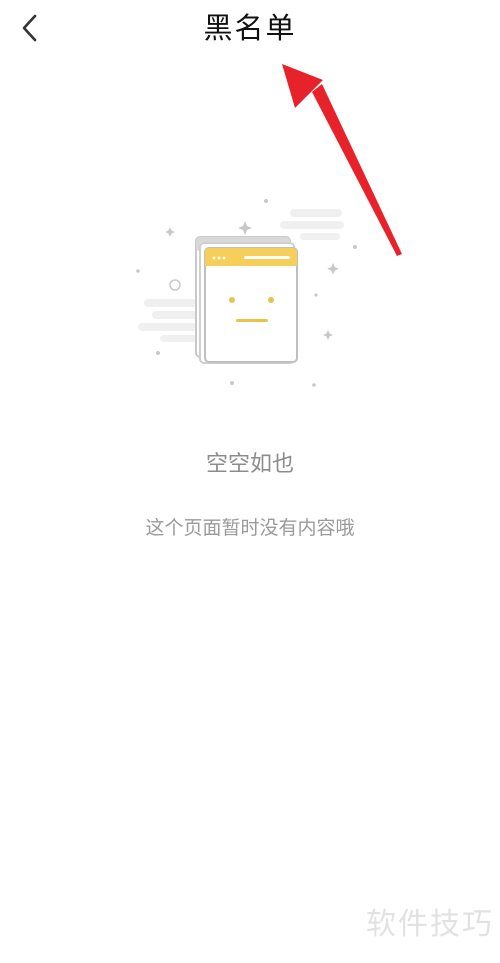 Image resolution: width=500 pixels, height=963 pixels. Describe the element at coordinates (249, 464) in the screenshot. I see `empty-state-title: 空空如也` at that location.